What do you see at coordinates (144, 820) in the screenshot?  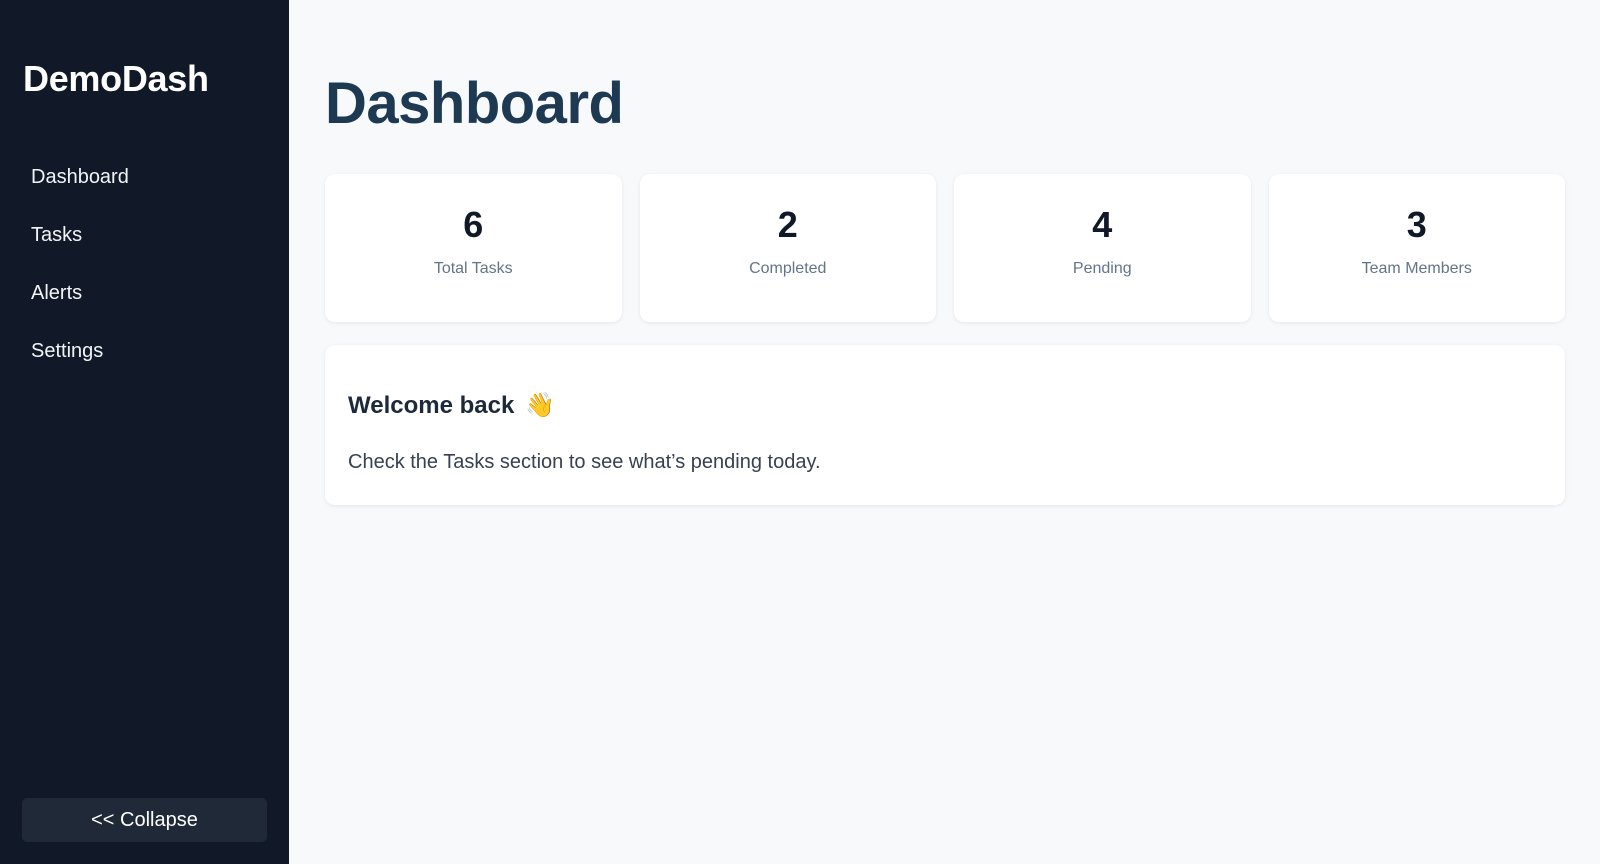 I see `collapse-button: << Collapse` at bounding box center [144, 820].